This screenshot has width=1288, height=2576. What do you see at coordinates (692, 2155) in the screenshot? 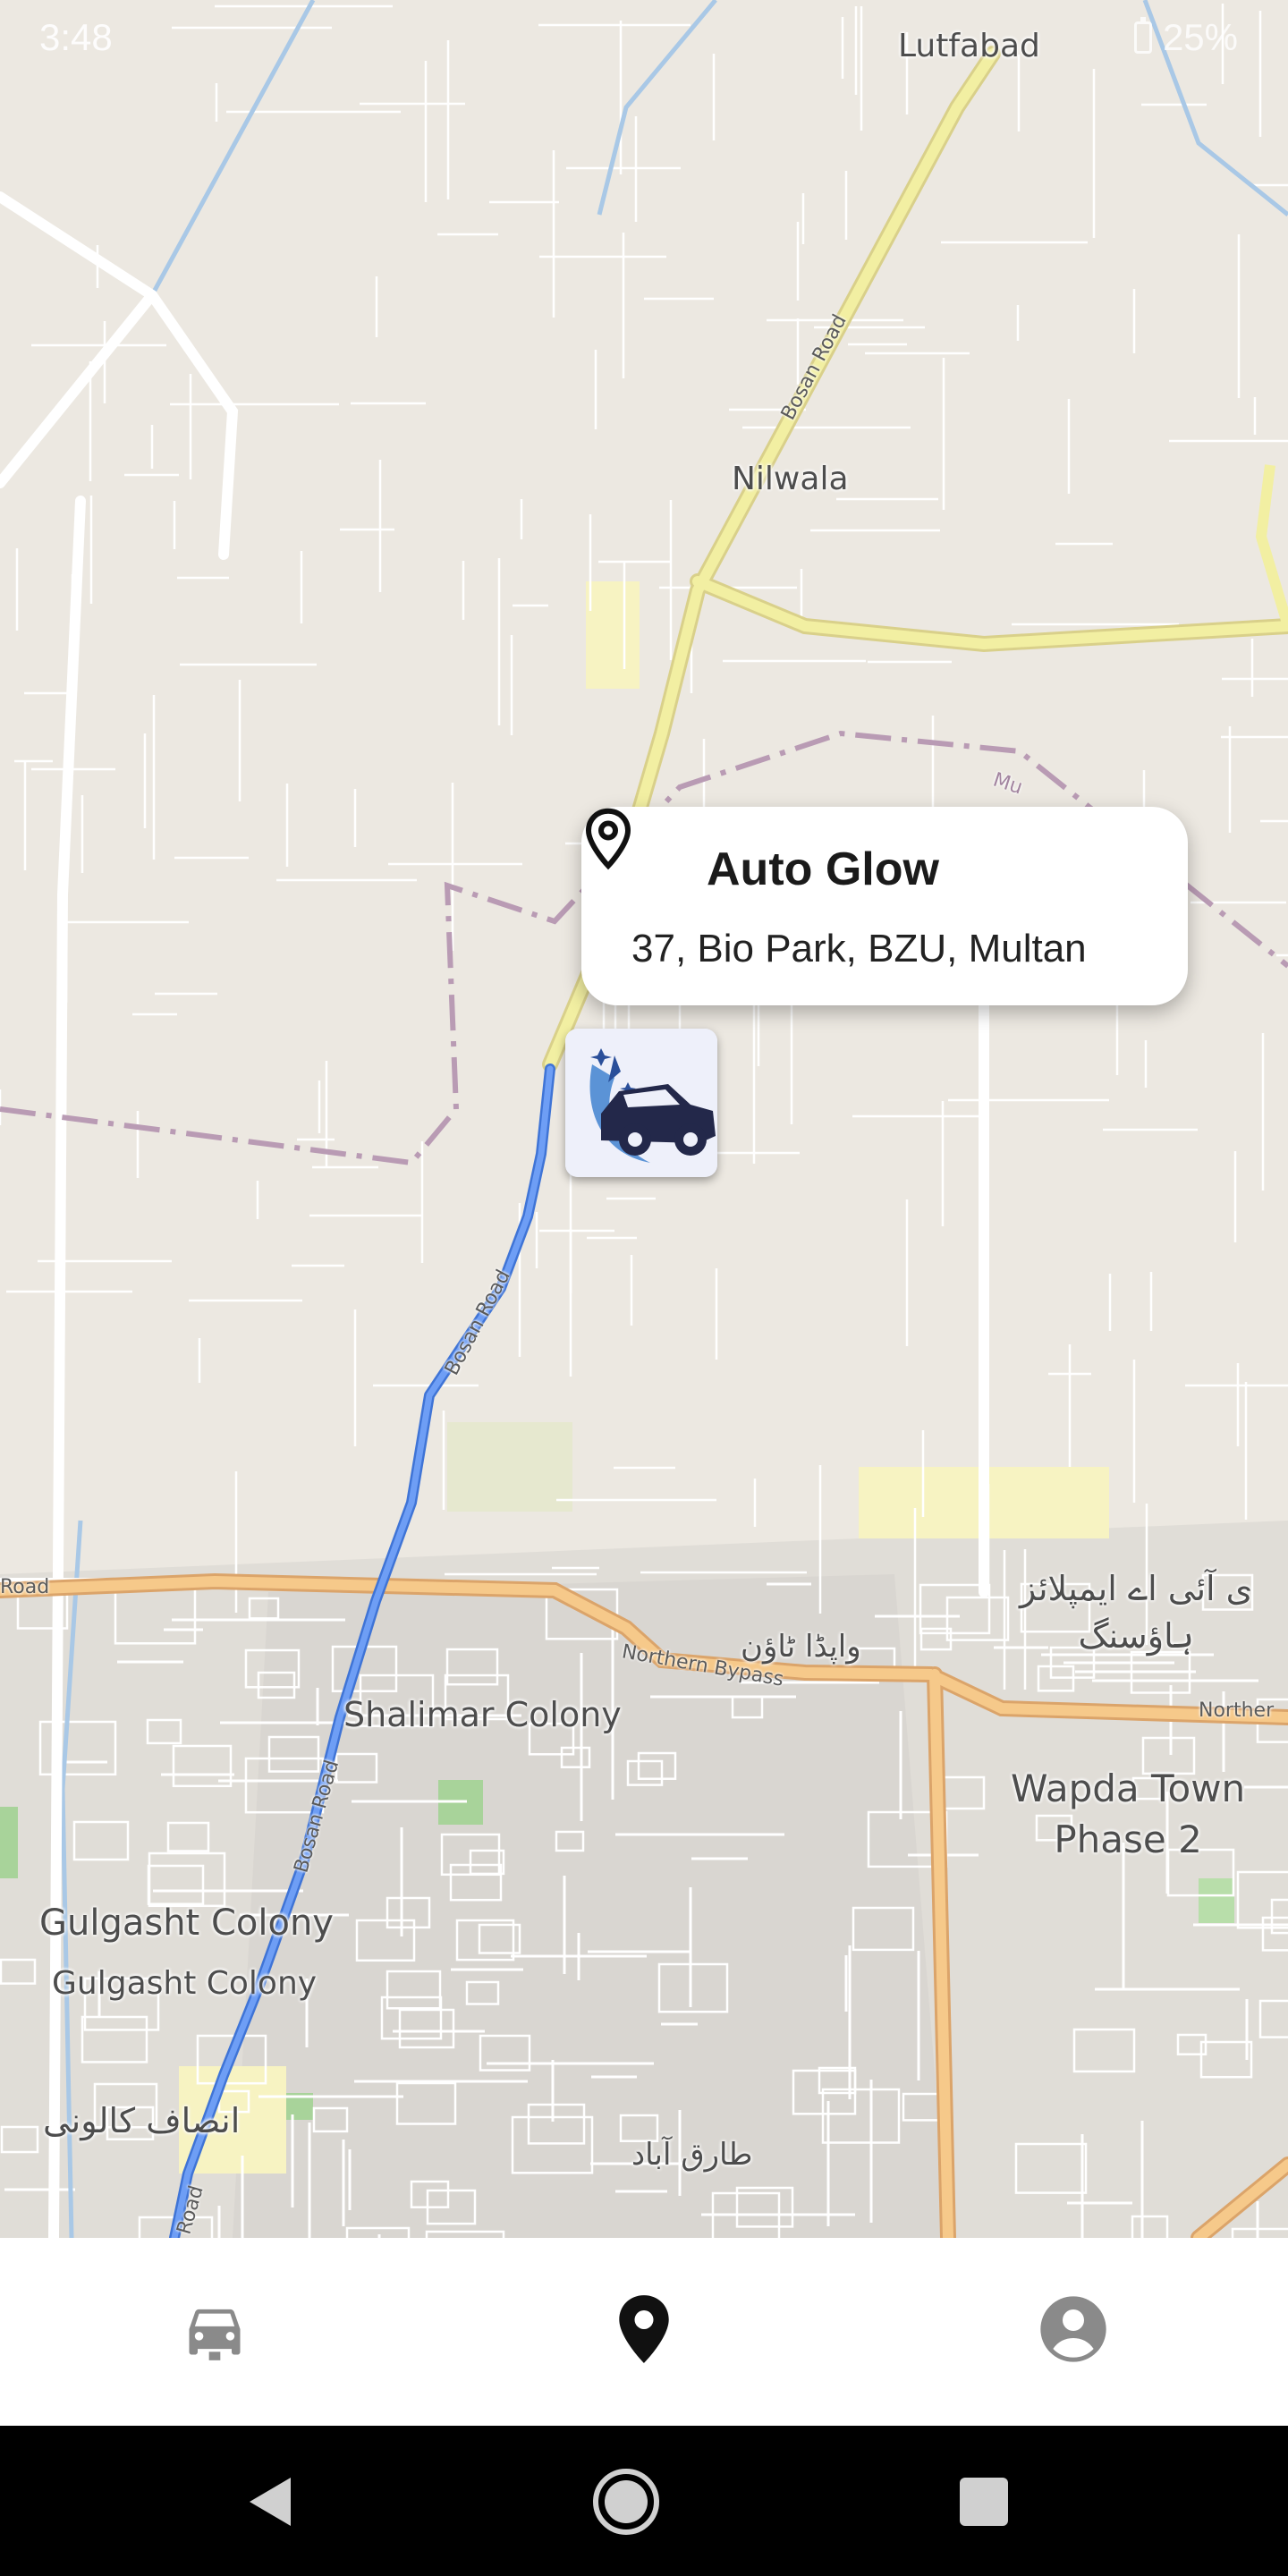
I see `map-label-tariq-abad: طارق آباد` at bounding box center [692, 2155].